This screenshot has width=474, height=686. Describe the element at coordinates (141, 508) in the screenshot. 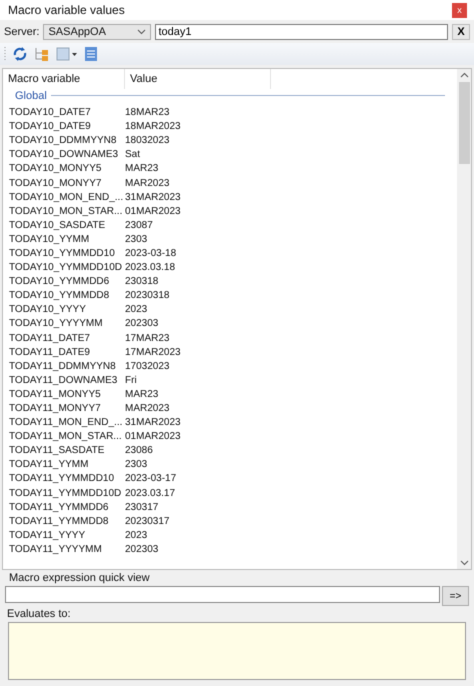

I see `variable-value-cell: 230317` at that location.